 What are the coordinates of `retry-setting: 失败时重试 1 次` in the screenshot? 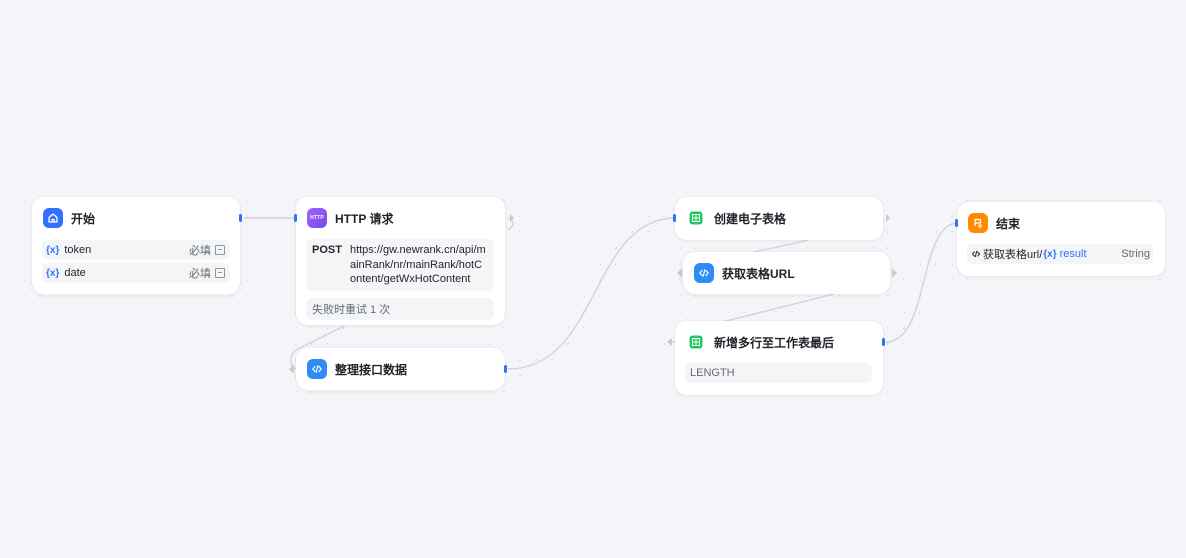 It's located at (400, 309).